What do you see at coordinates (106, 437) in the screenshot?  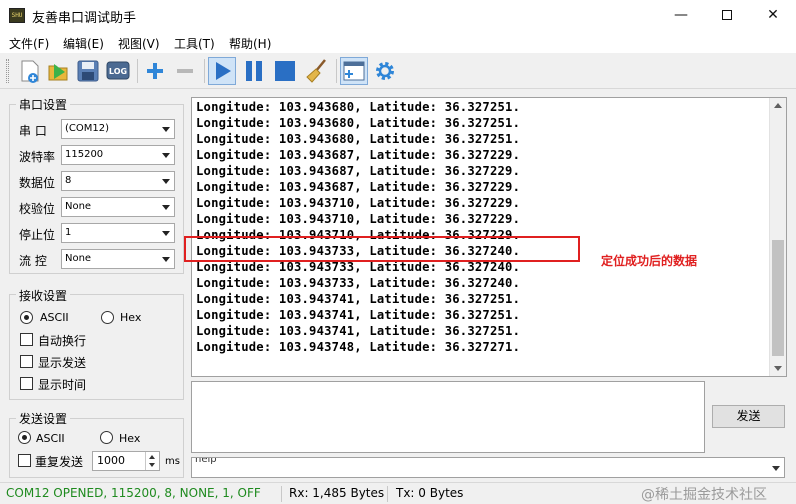 I see `send-hex-radio` at bounding box center [106, 437].